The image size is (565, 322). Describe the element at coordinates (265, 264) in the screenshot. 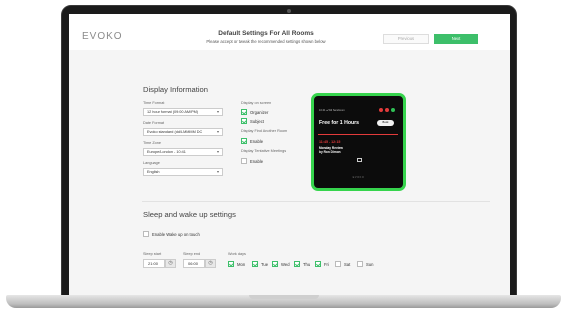

I see `work-day-label: Tue` at that location.